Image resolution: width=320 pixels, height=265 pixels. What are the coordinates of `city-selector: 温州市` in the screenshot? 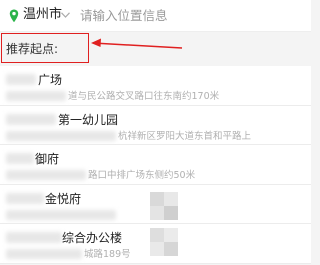 It's located at (42, 15).